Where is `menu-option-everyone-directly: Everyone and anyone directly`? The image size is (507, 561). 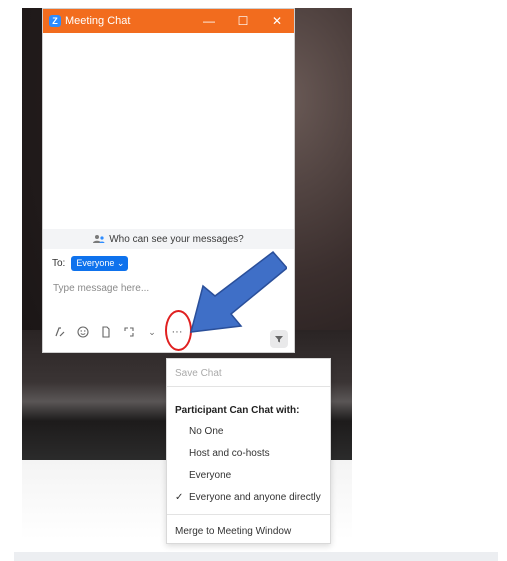 menu-option-everyone-directly: Everyone and anyone directly is located at coordinates (255, 497).